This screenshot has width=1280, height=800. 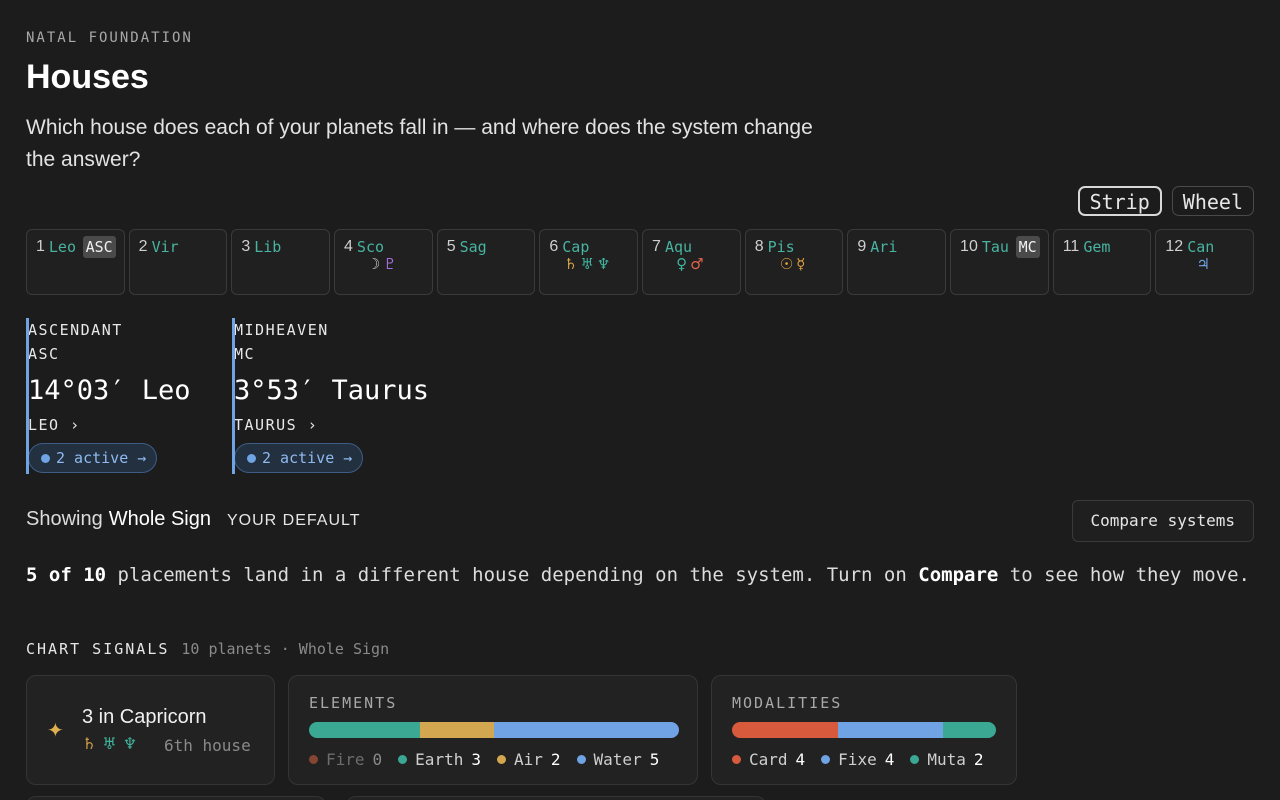 I want to click on house-number: 7, so click(x=656, y=246).